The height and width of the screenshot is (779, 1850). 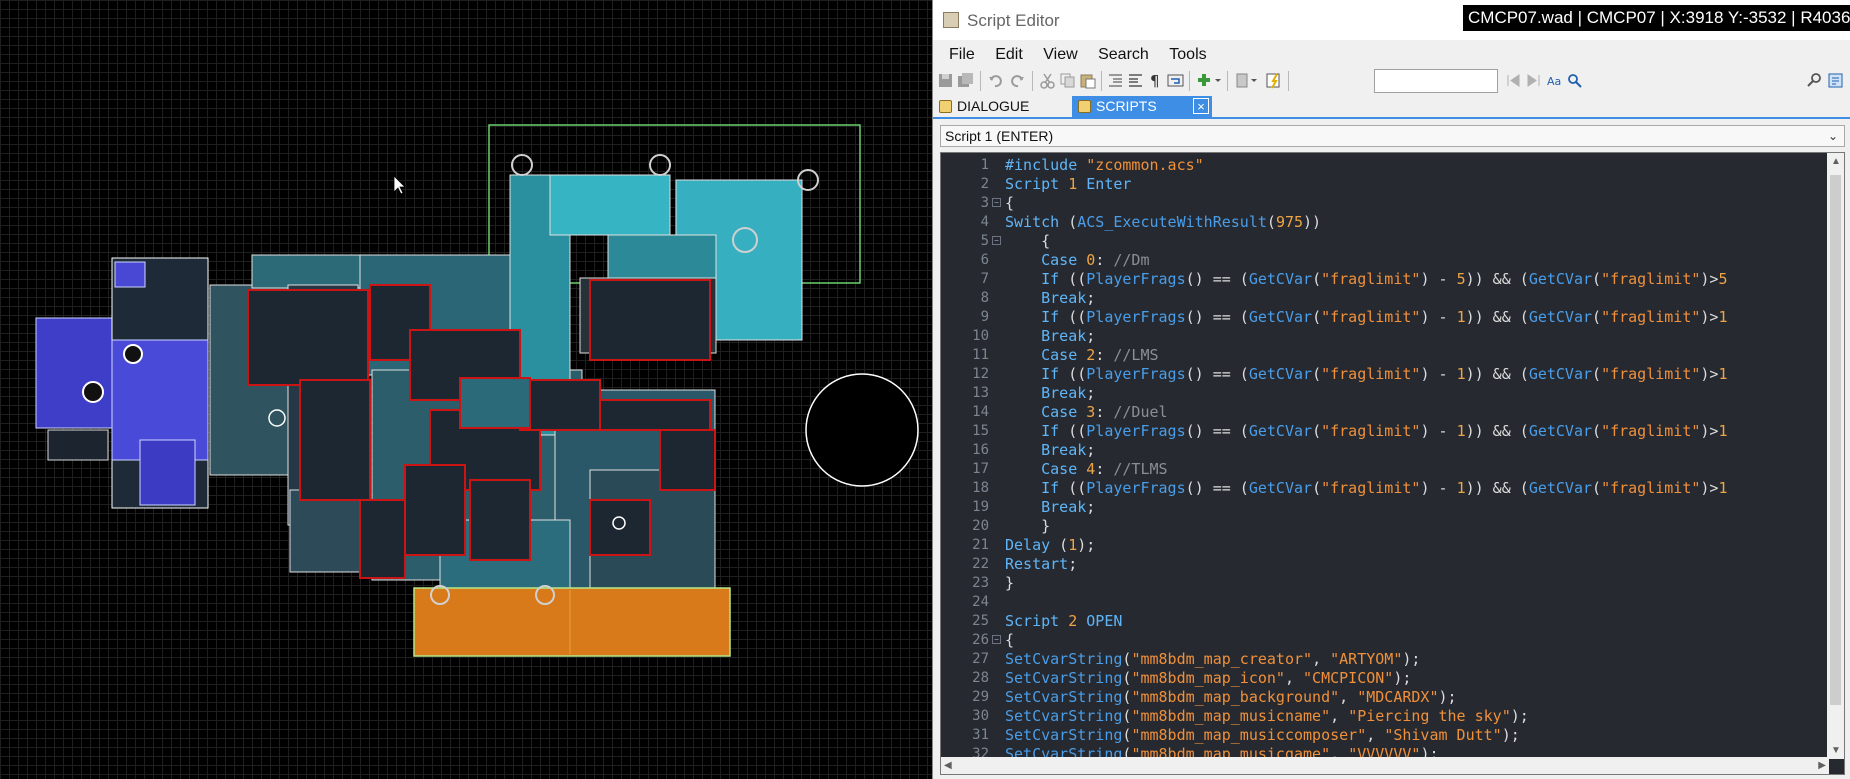 What do you see at coordinates (1155, 80) in the screenshot?
I see `whitespace-icon: ¶` at bounding box center [1155, 80].